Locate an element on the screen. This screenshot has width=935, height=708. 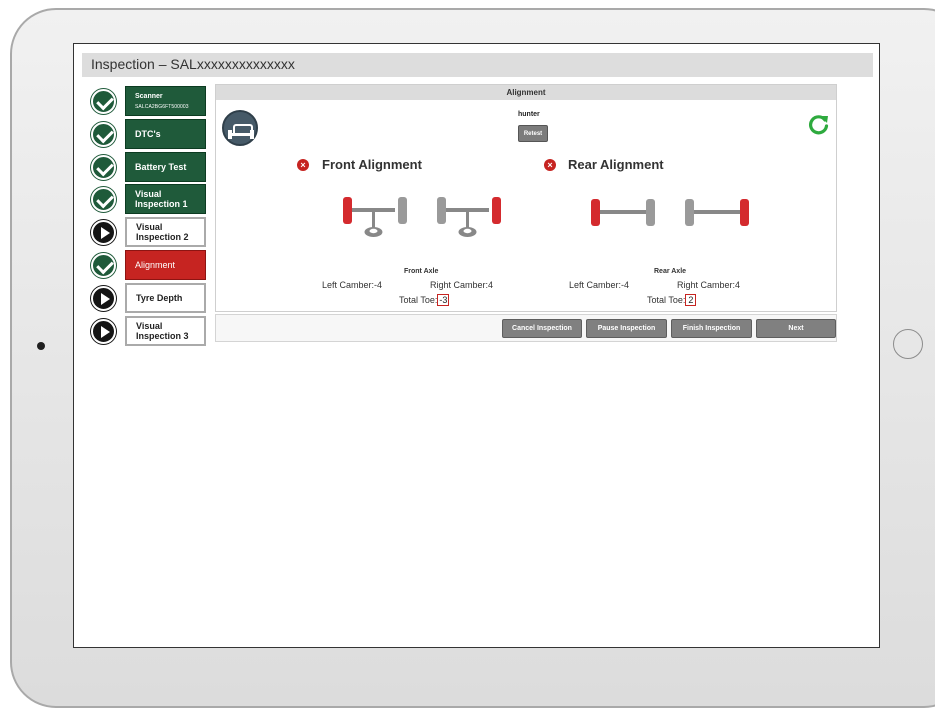
page-title: Inspection – SALxxxxxxxxxxxxxx is located at coordinates (193, 64).